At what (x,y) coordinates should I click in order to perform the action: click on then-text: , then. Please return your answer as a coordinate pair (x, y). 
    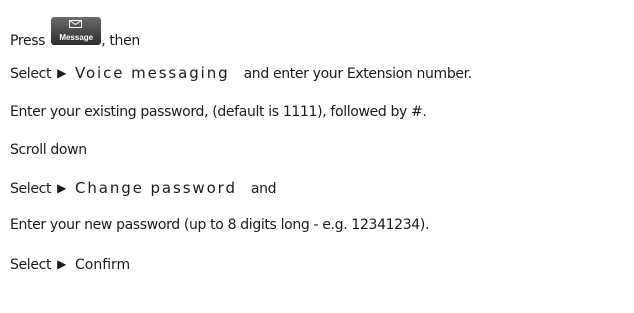
    Looking at the image, I should click on (120, 41).